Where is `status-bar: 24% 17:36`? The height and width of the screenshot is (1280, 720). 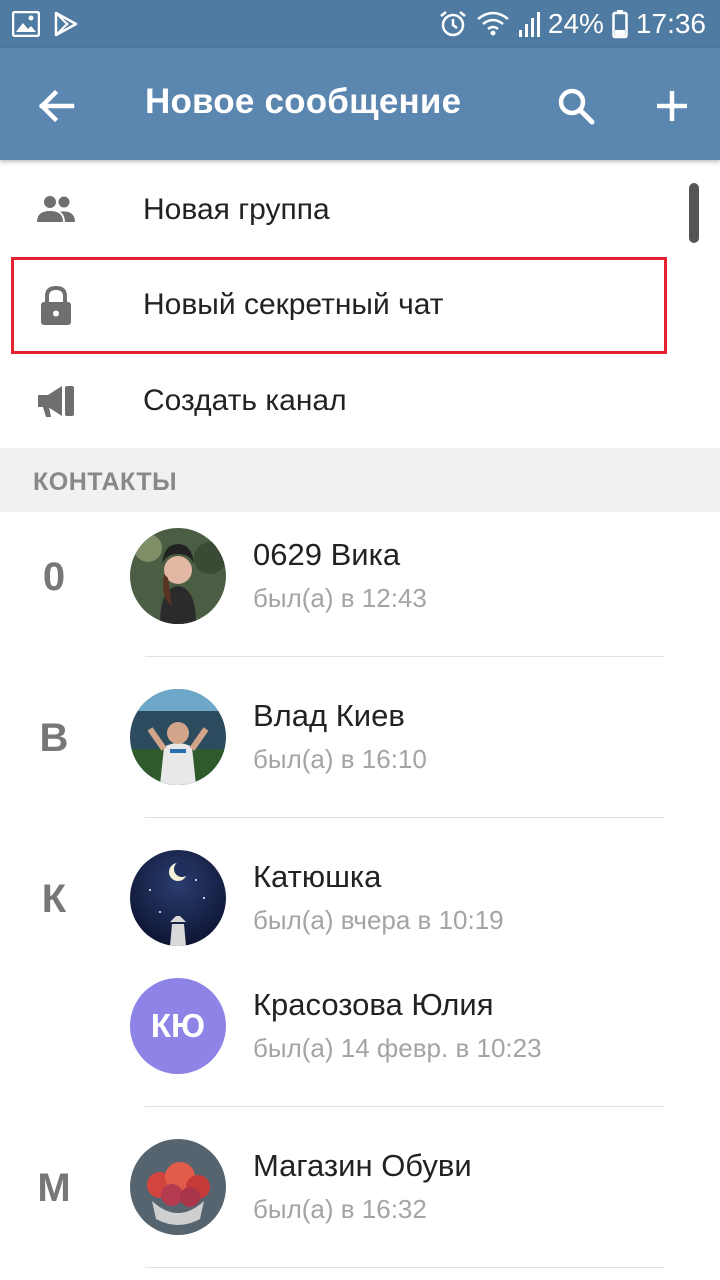 status-bar: 24% 17:36 is located at coordinates (360, 24).